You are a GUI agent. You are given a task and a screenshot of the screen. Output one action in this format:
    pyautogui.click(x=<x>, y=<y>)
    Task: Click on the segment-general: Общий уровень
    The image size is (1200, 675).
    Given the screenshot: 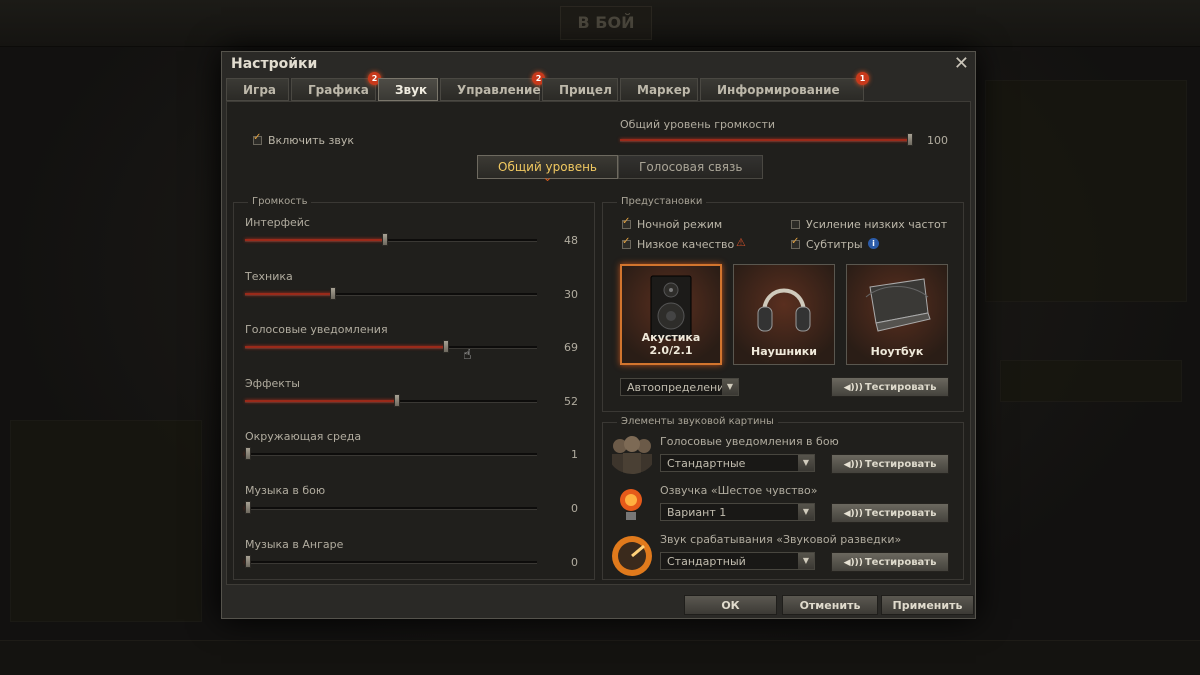 What is the action you would take?
    pyautogui.click(x=547, y=171)
    